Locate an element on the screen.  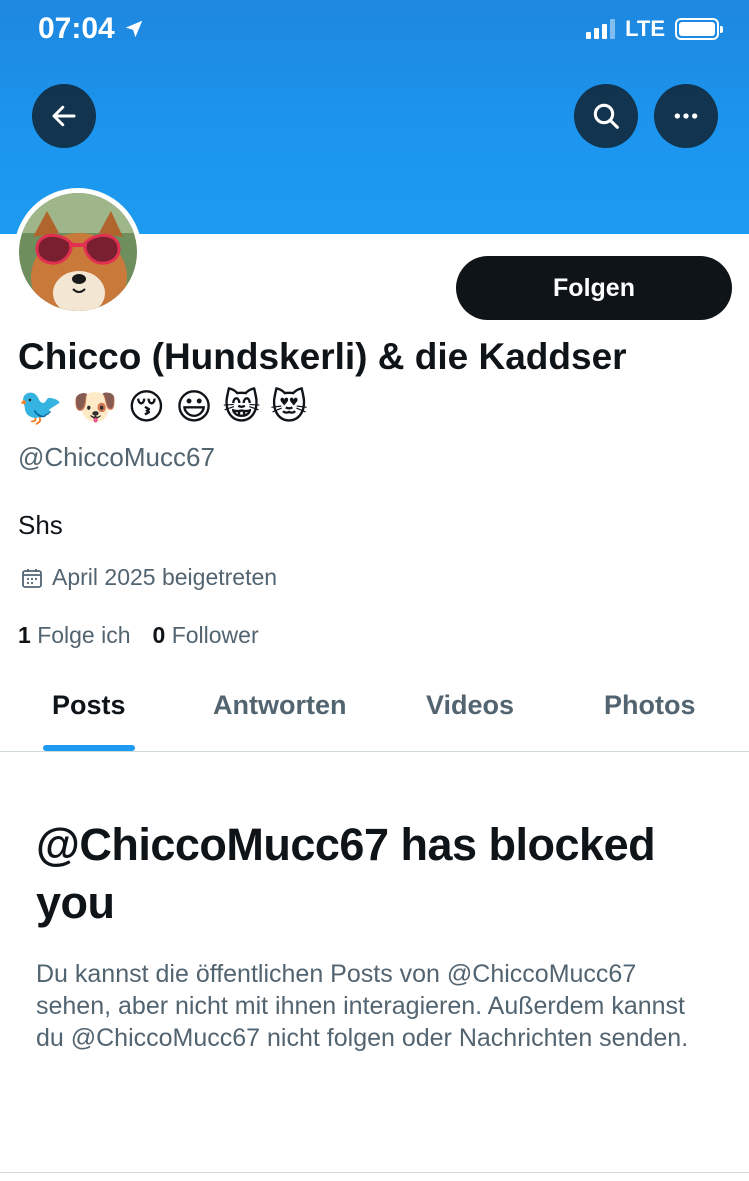
avatar is located at coordinates (78, 252).